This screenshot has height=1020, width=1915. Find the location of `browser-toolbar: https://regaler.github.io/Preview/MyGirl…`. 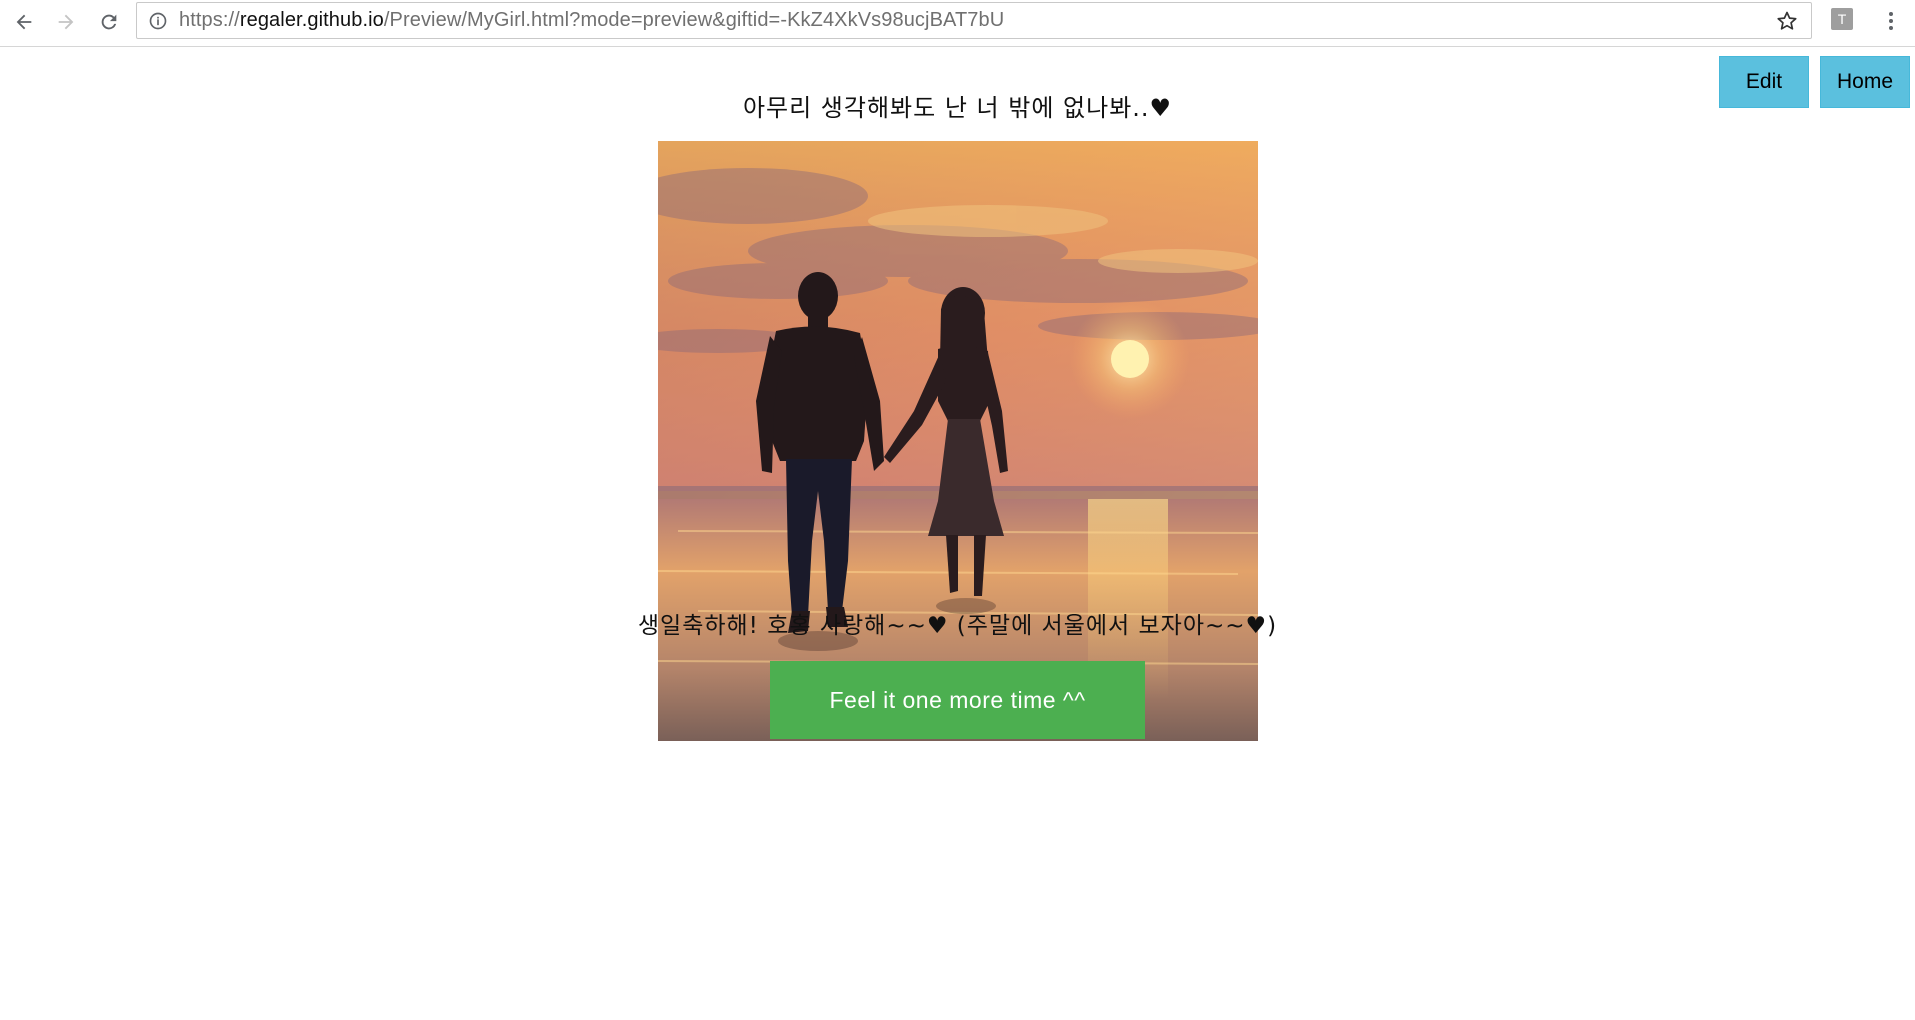

browser-toolbar: https://regaler.github.io/Preview/MyGirl… is located at coordinates (957, 23).